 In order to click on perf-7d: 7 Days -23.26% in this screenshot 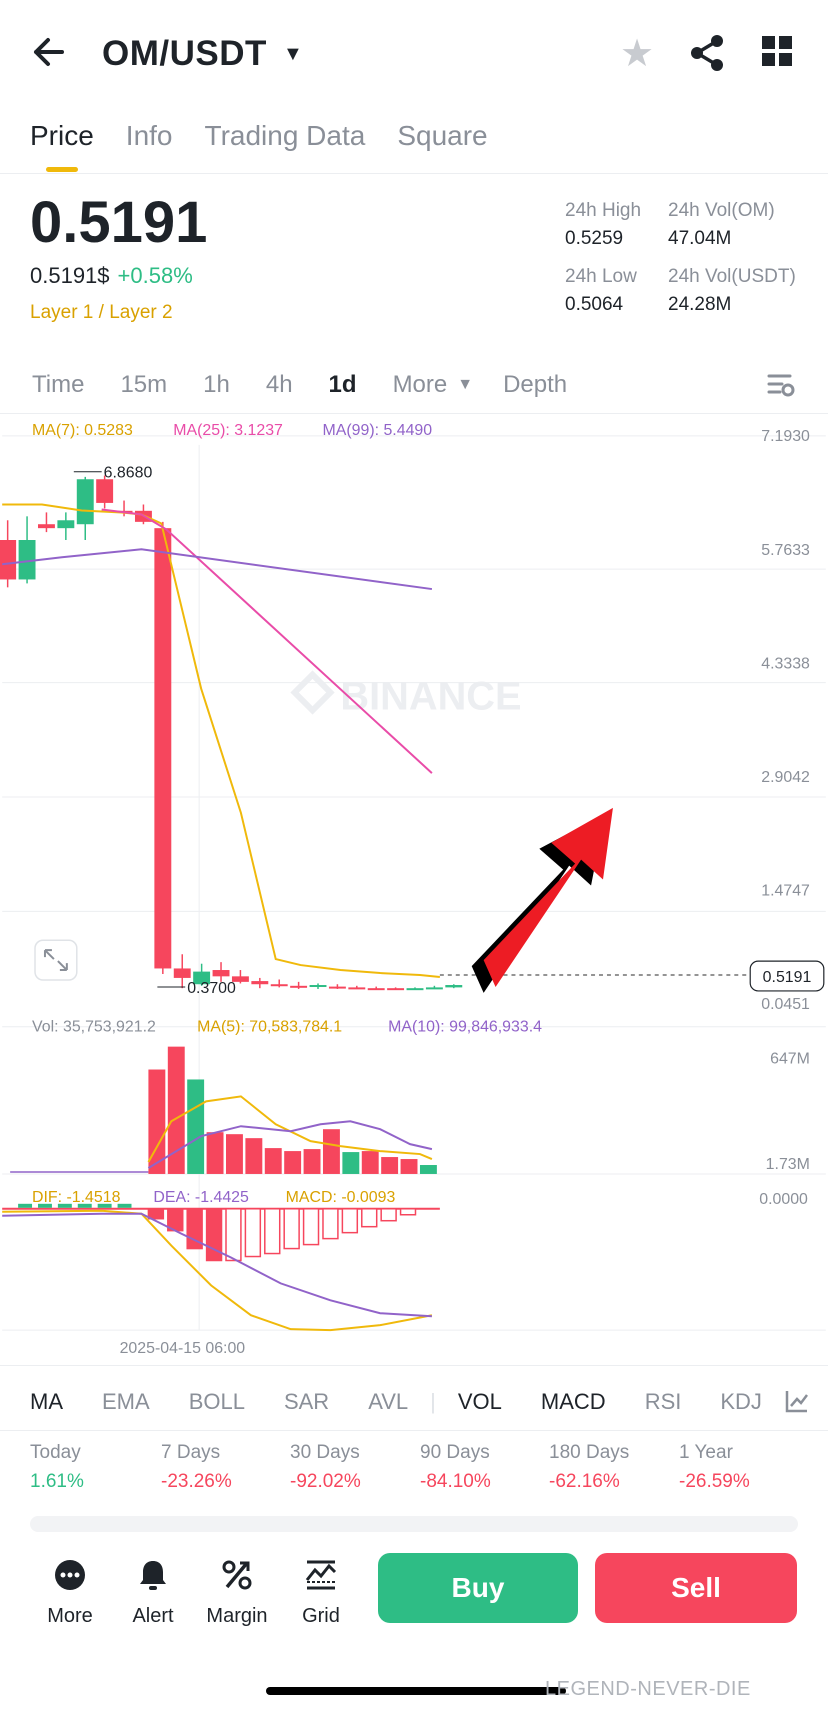, I will do `click(196, 1467)`.